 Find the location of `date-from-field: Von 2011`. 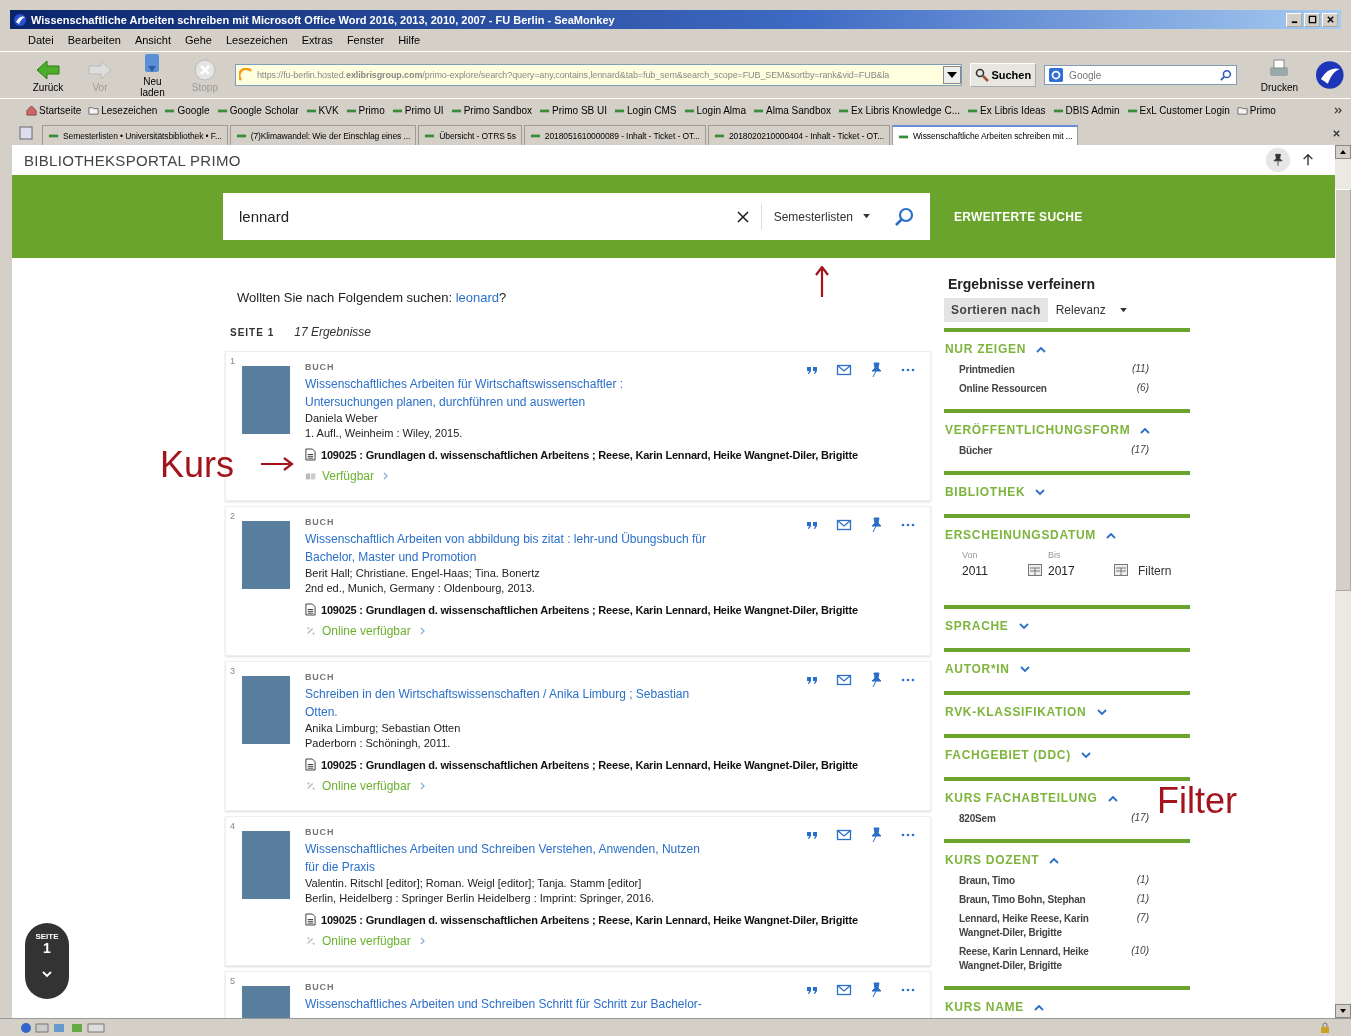

date-from-field: Von 2011 is located at coordinates (992, 564).